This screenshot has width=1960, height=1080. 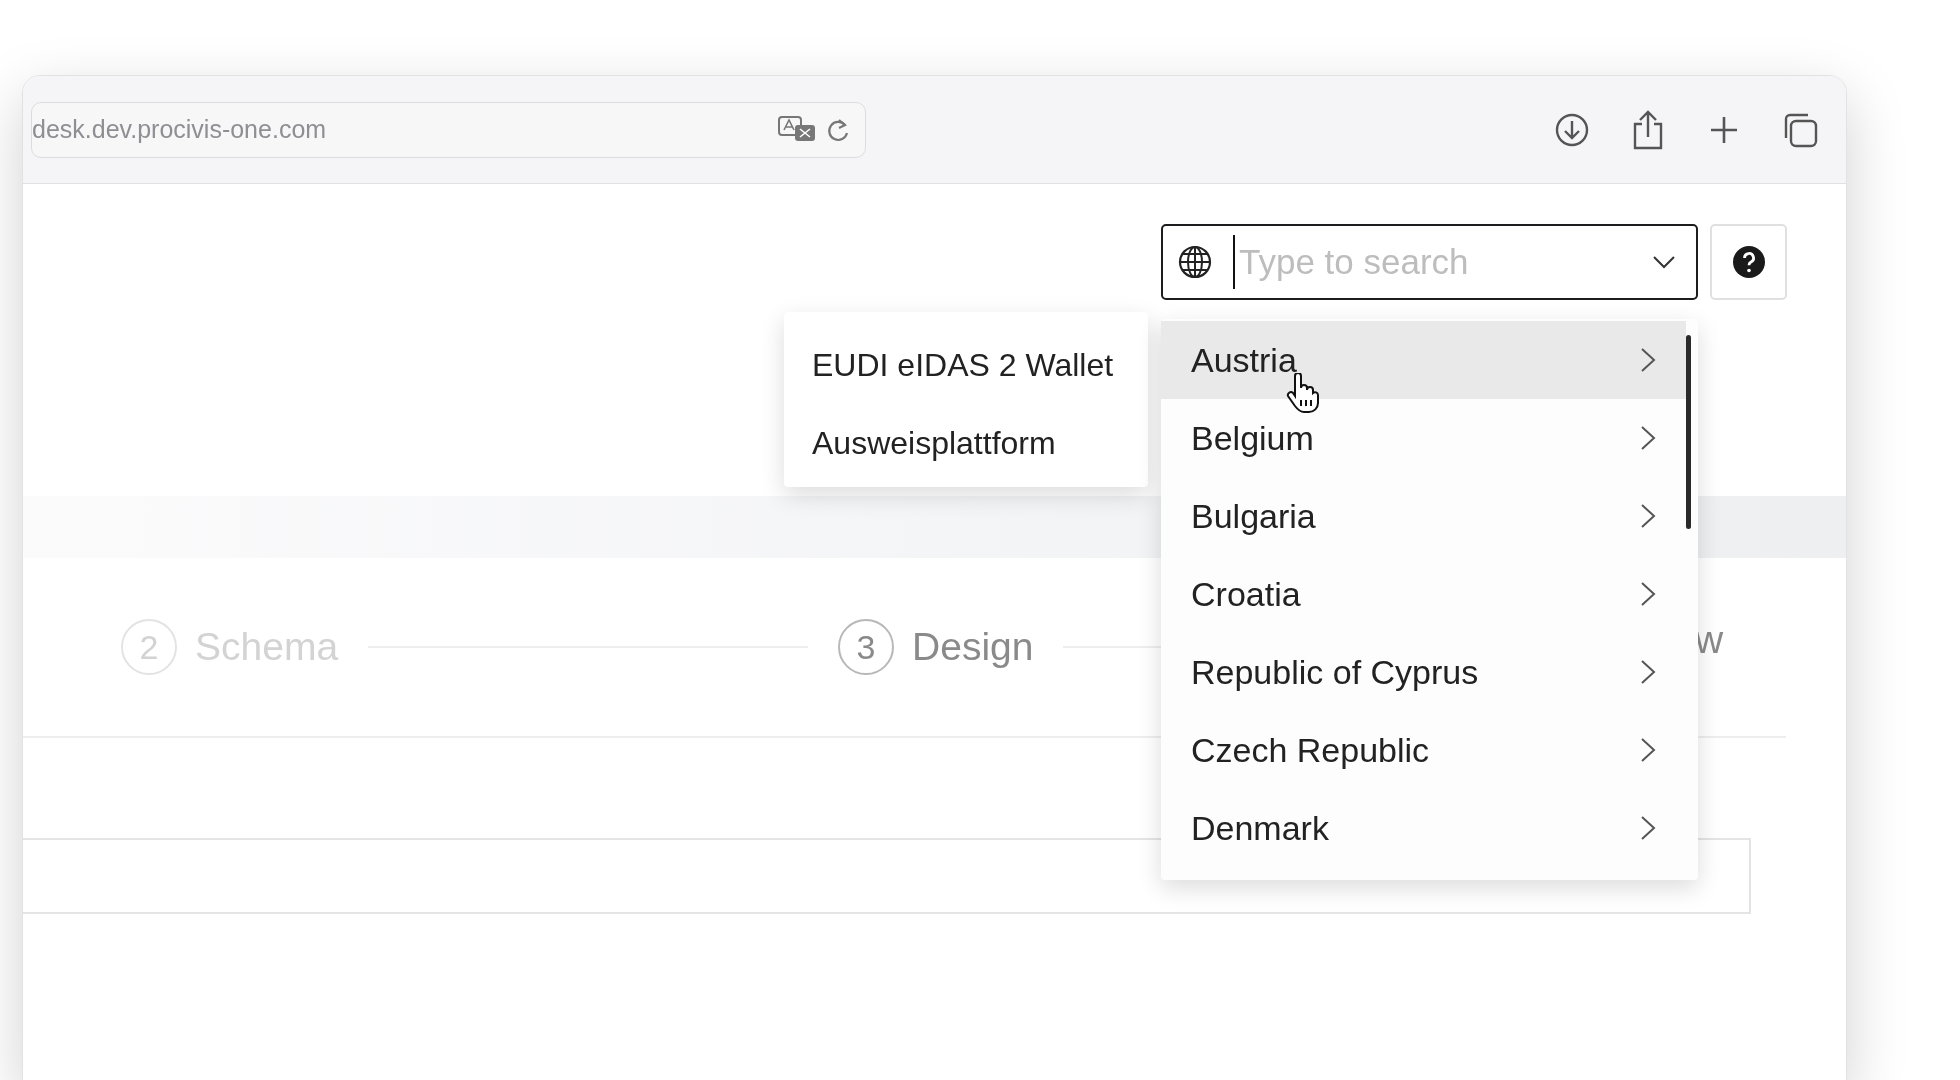 I want to click on country-option: Republic of Cyprus, so click(x=1423, y=672).